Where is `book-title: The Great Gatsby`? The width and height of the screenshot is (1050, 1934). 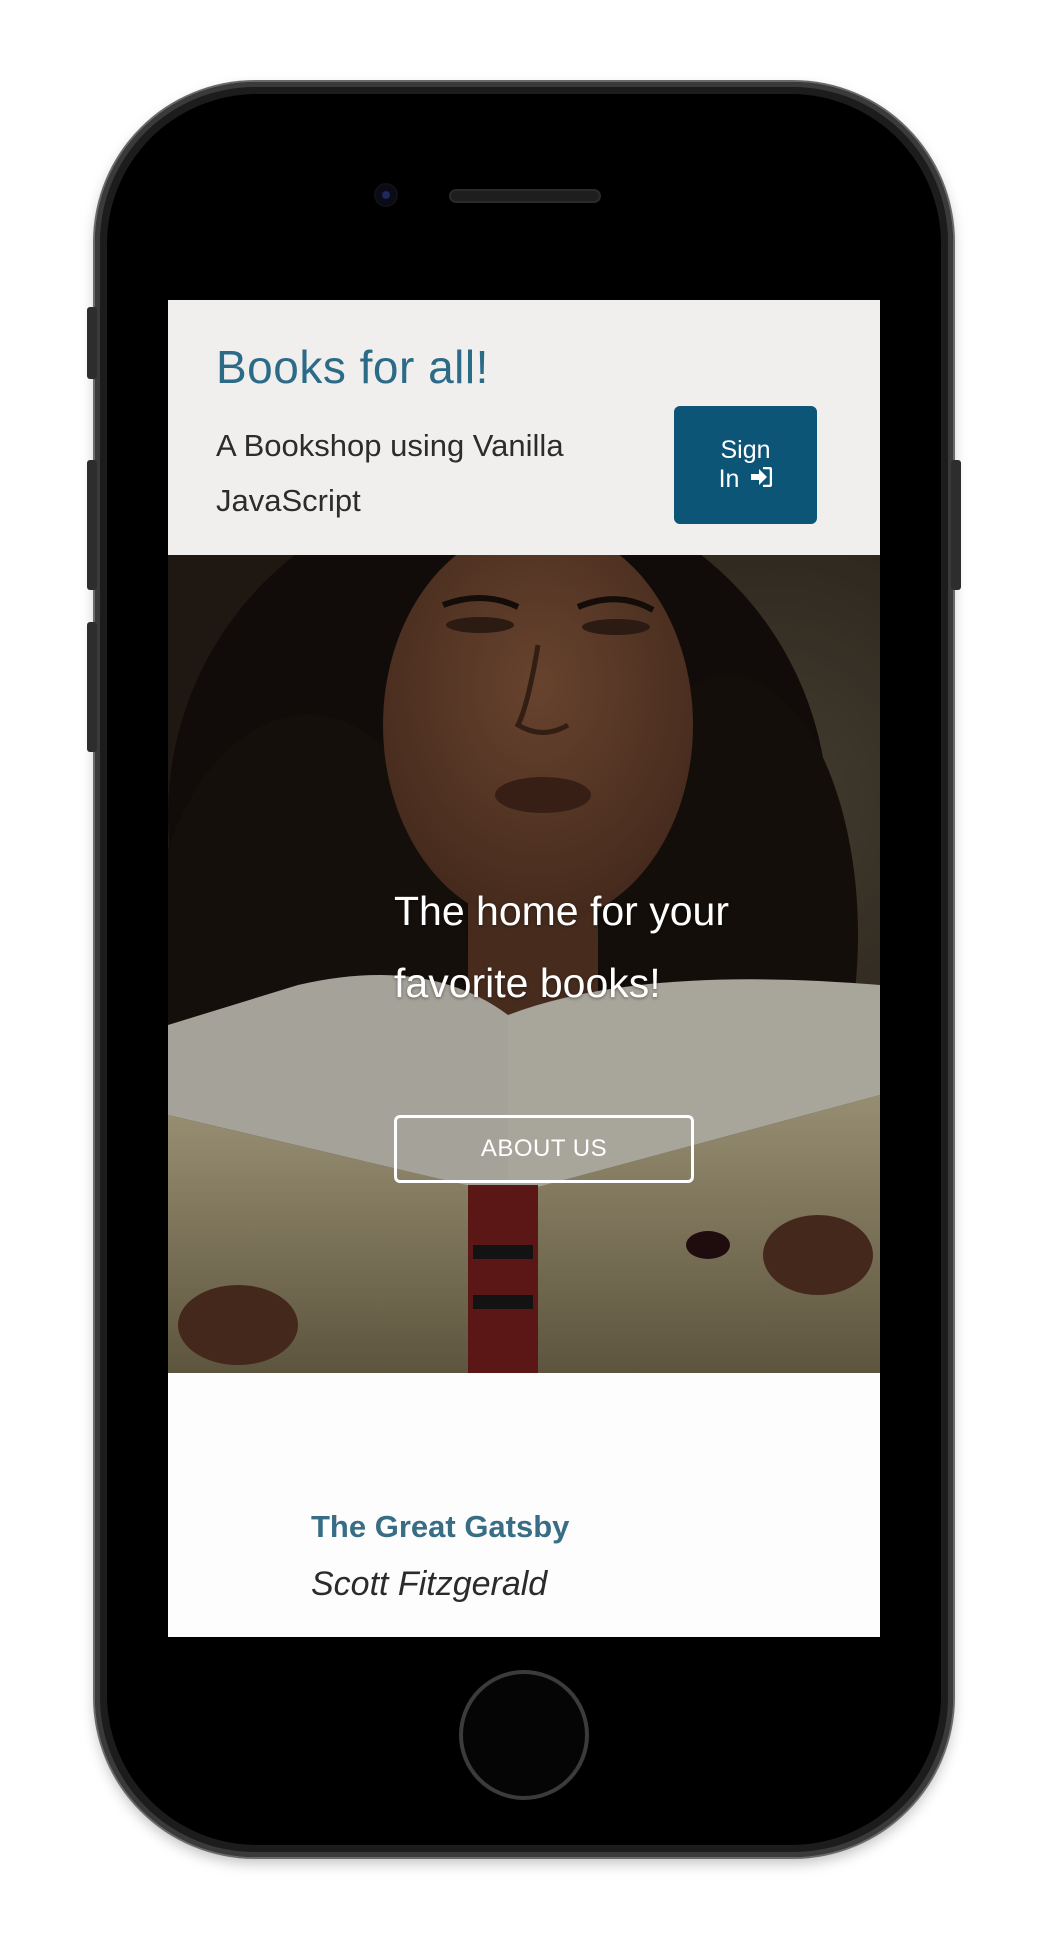
book-title: The Great Gatsby is located at coordinates (440, 1527).